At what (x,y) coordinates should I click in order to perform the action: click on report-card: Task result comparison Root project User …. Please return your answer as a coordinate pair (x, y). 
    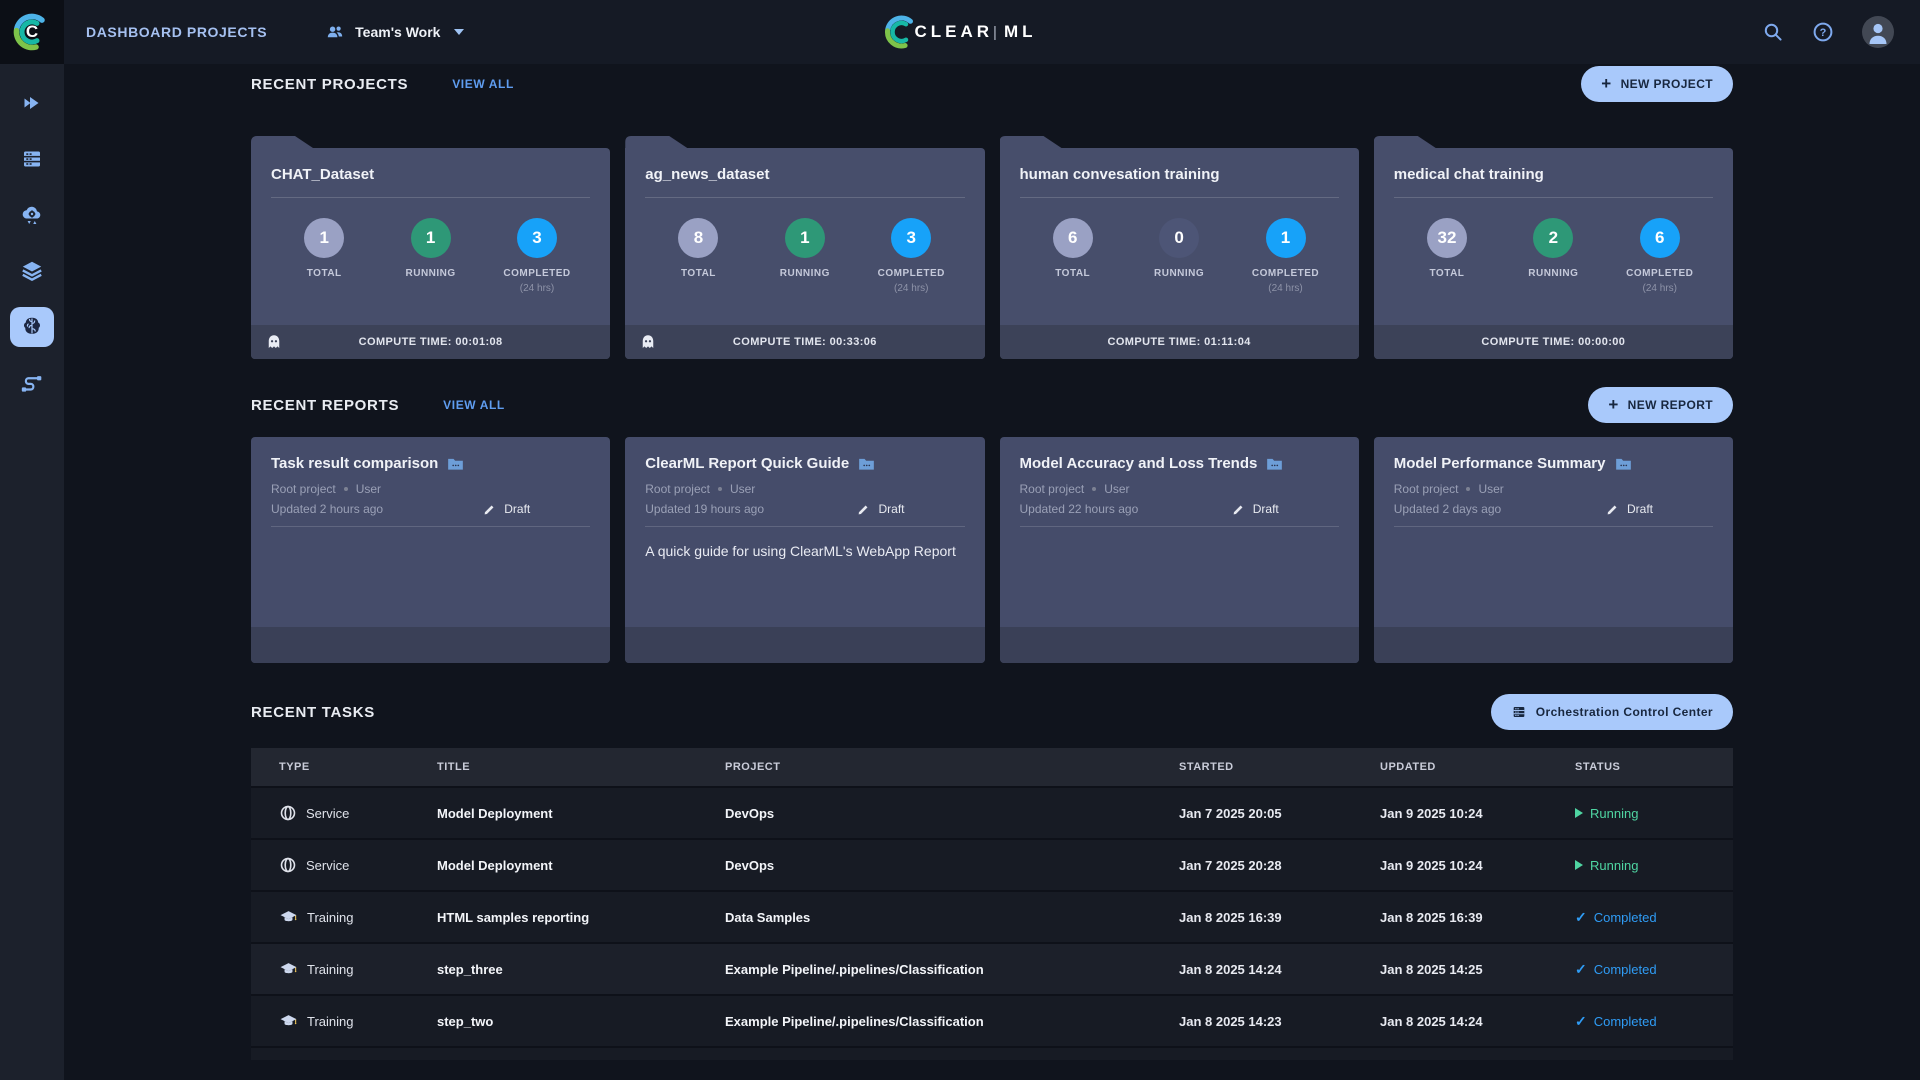
    Looking at the image, I should click on (431, 550).